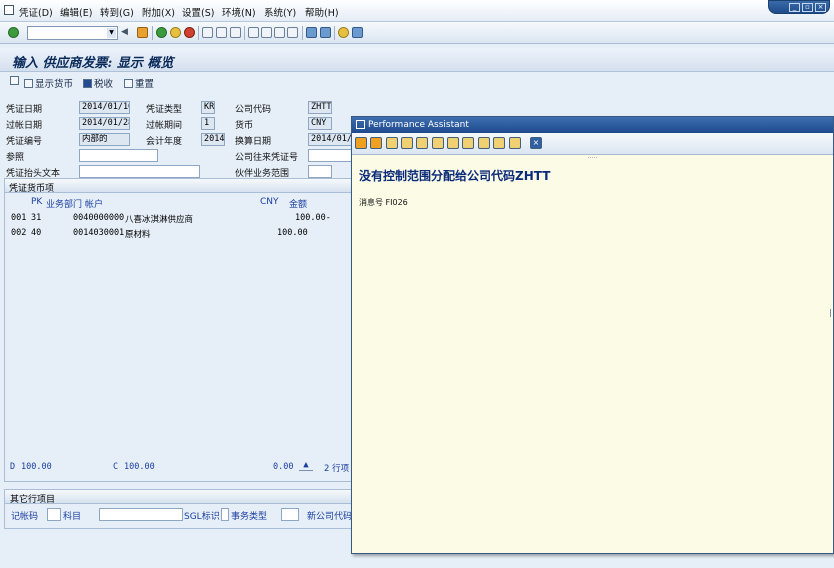 The image size is (834, 568). I want to click on forward-arrow-icon, so click(376, 143).